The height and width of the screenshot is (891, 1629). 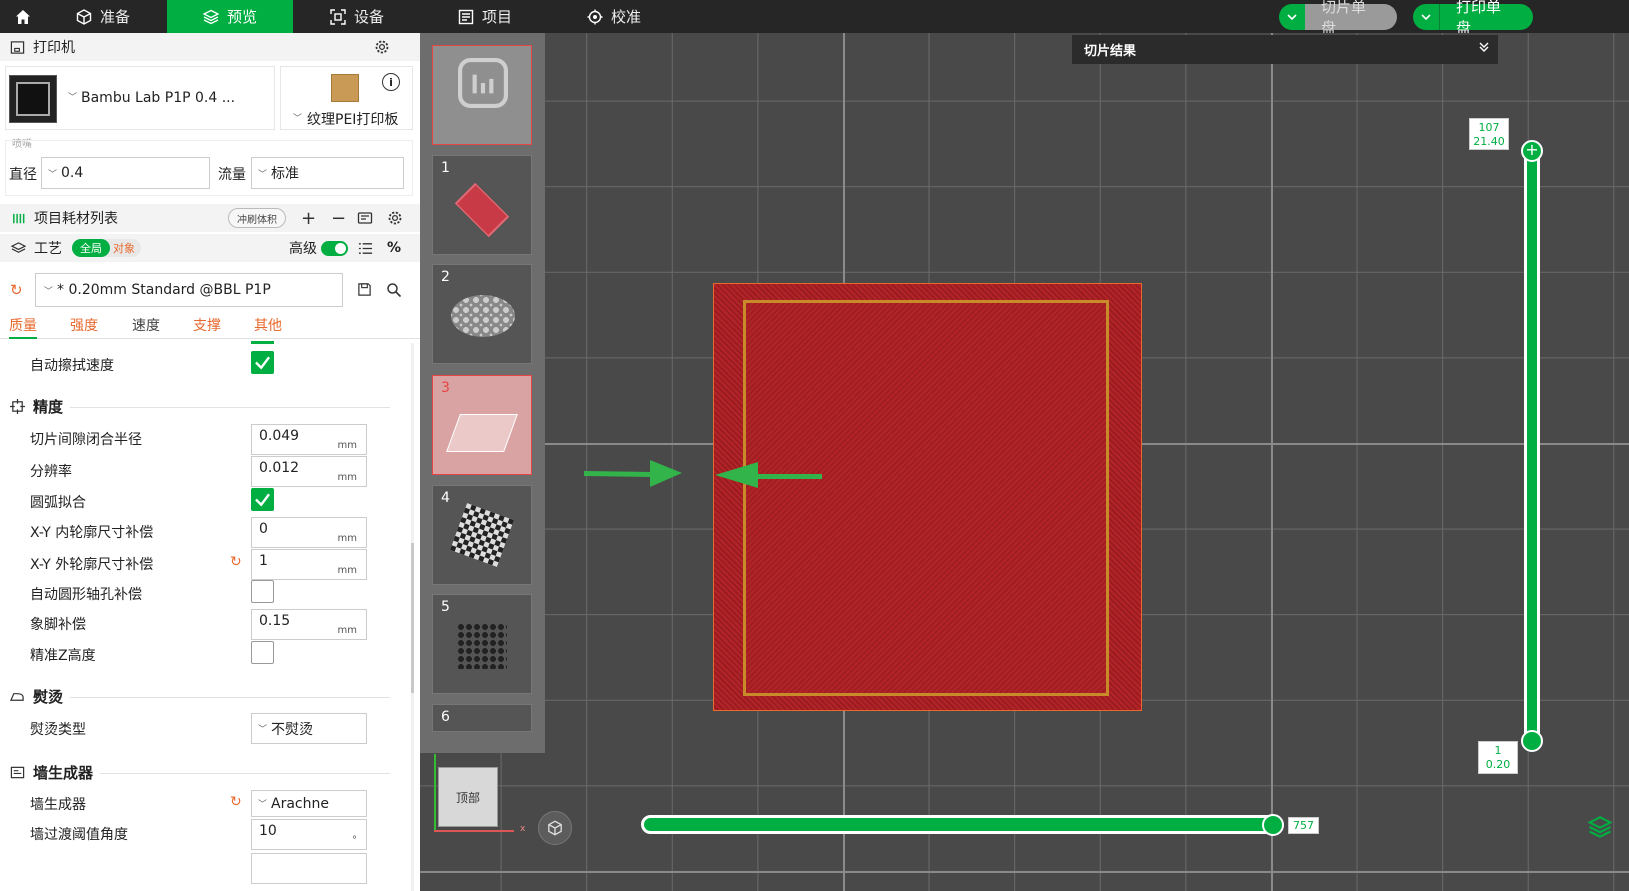 What do you see at coordinates (482, 425) in the screenshot?
I see `plate-thumbnail-3: 3` at bounding box center [482, 425].